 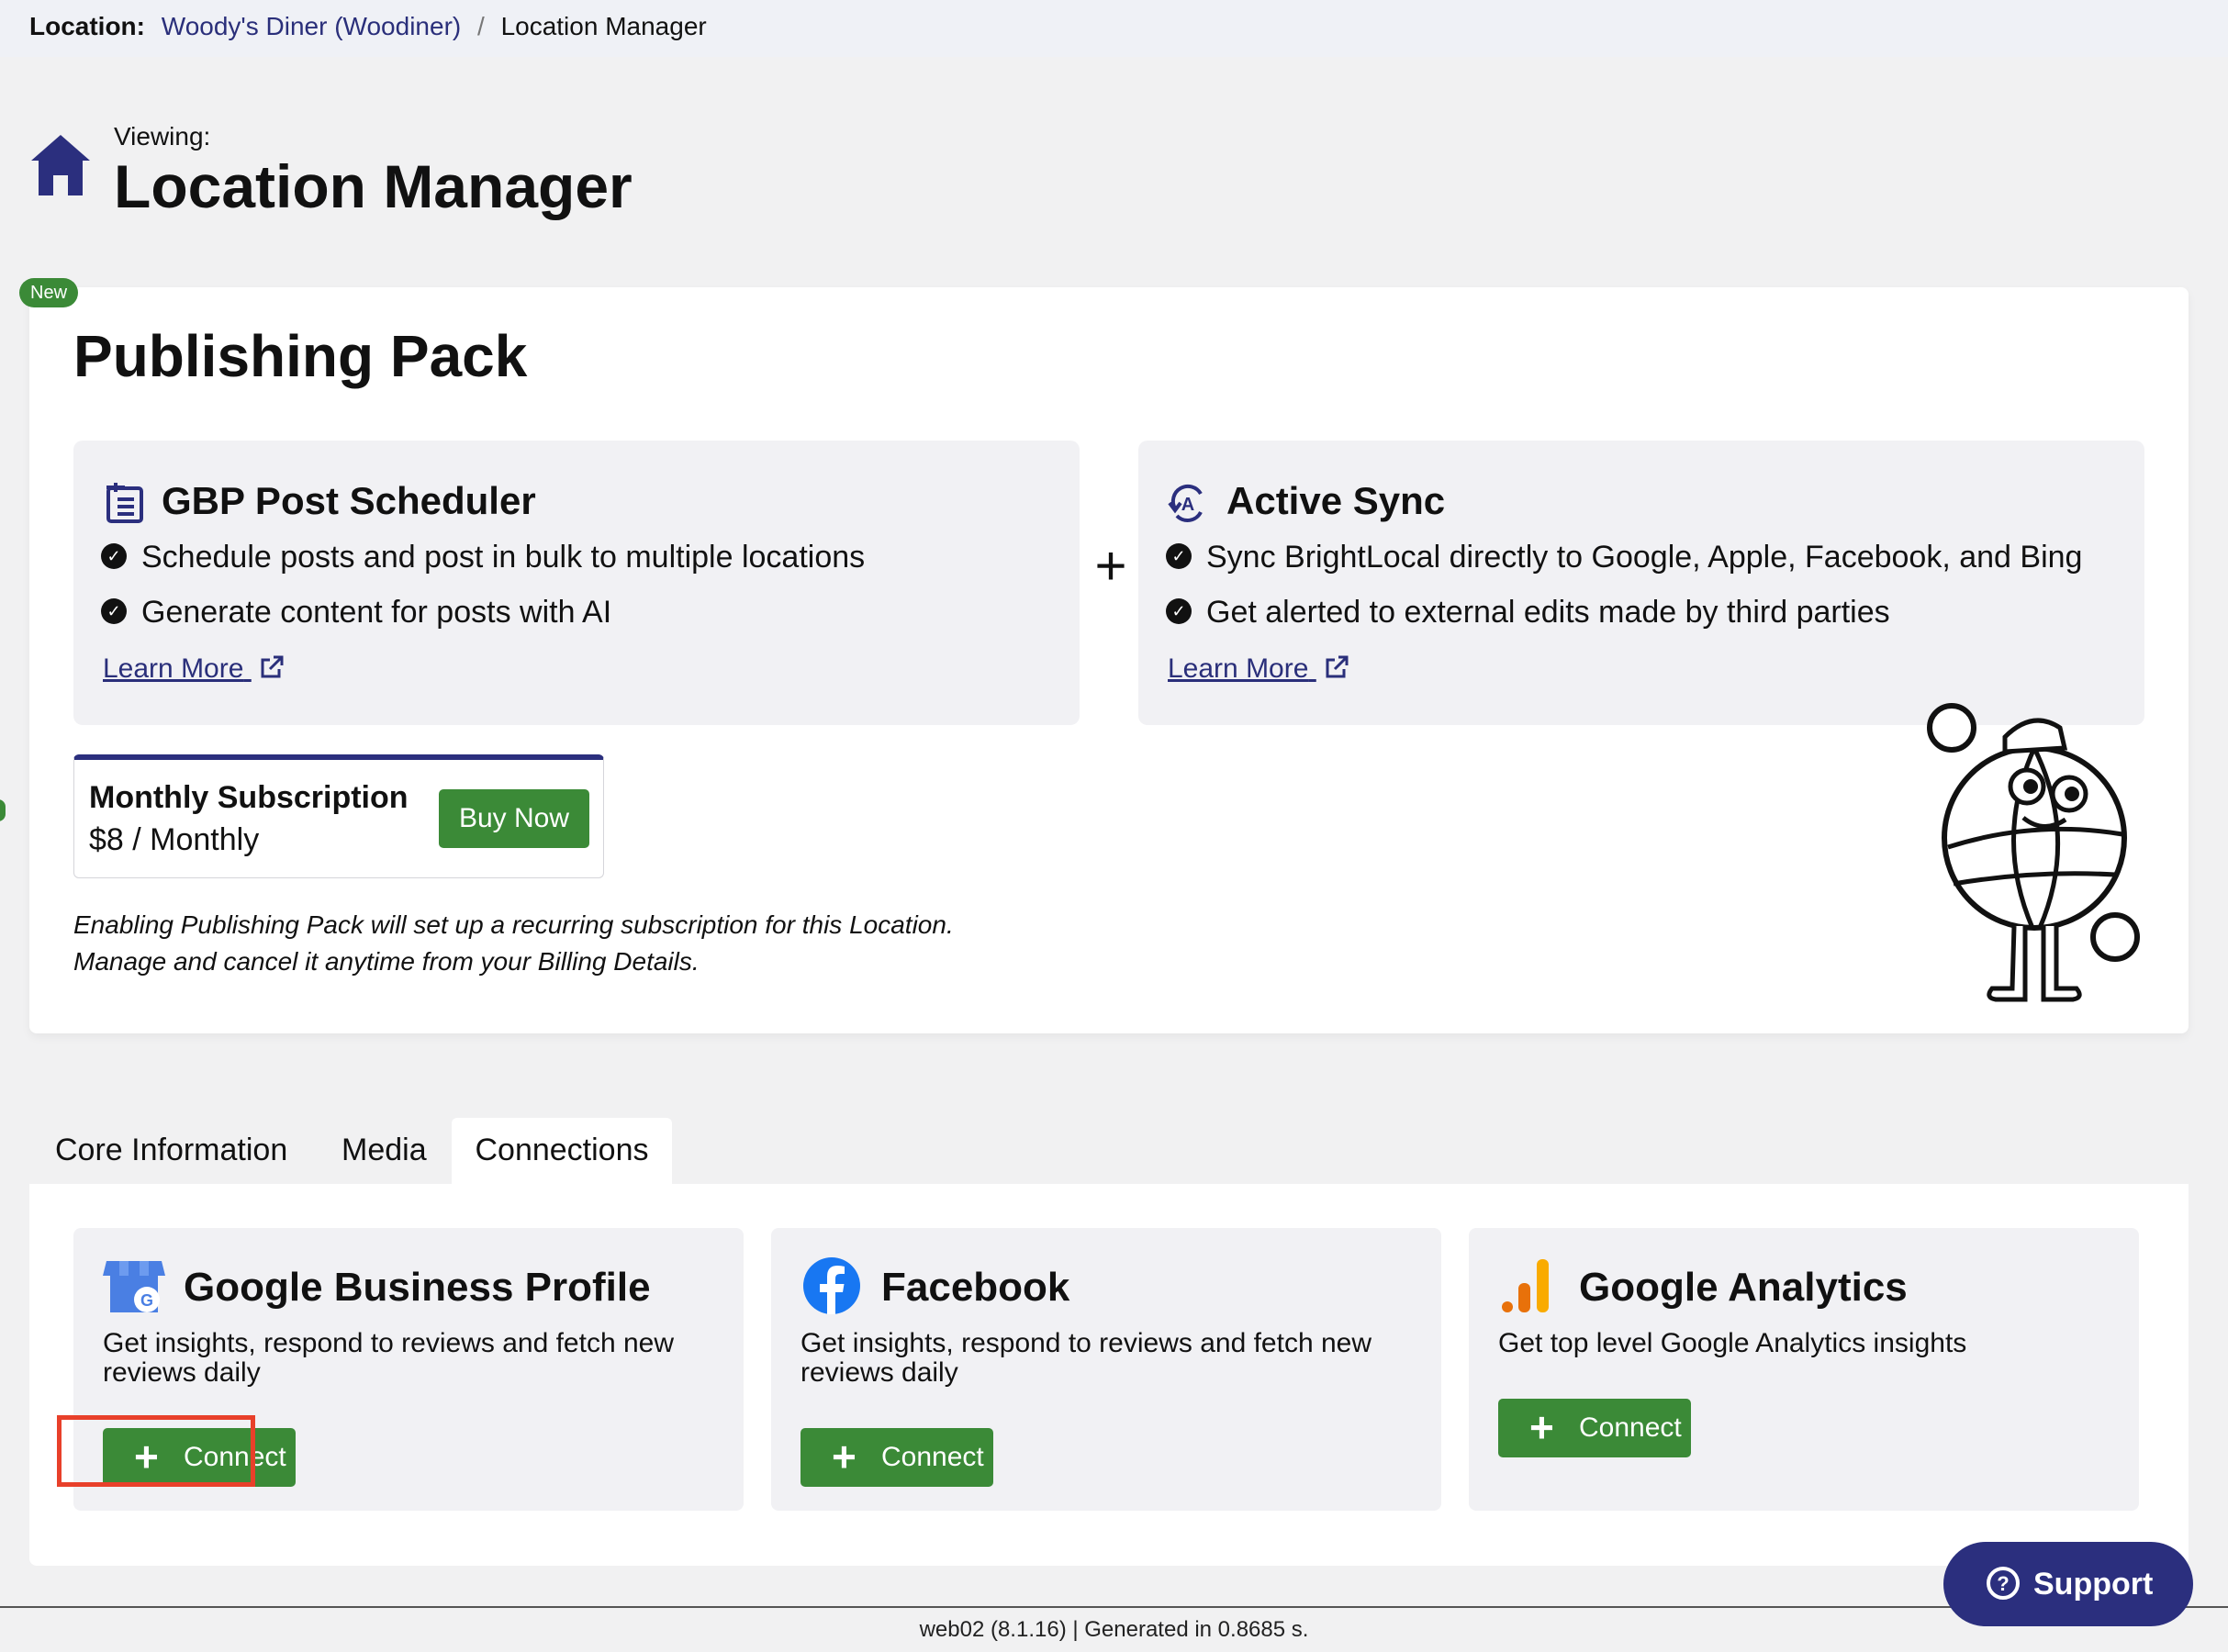 What do you see at coordinates (49, 292) in the screenshot?
I see `new-badge: New` at bounding box center [49, 292].